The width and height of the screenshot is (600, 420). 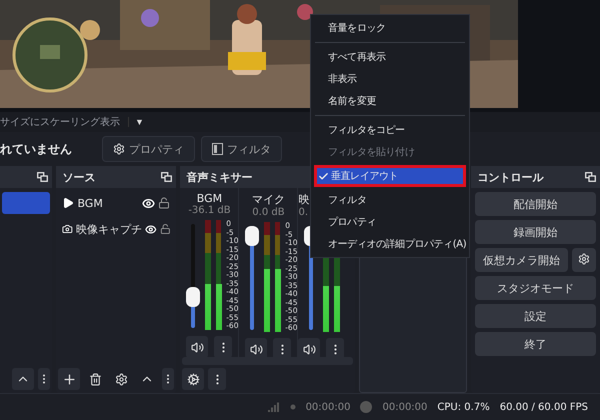 I want to click on menu-item: すべて再表示, so click(x=390, y=57).